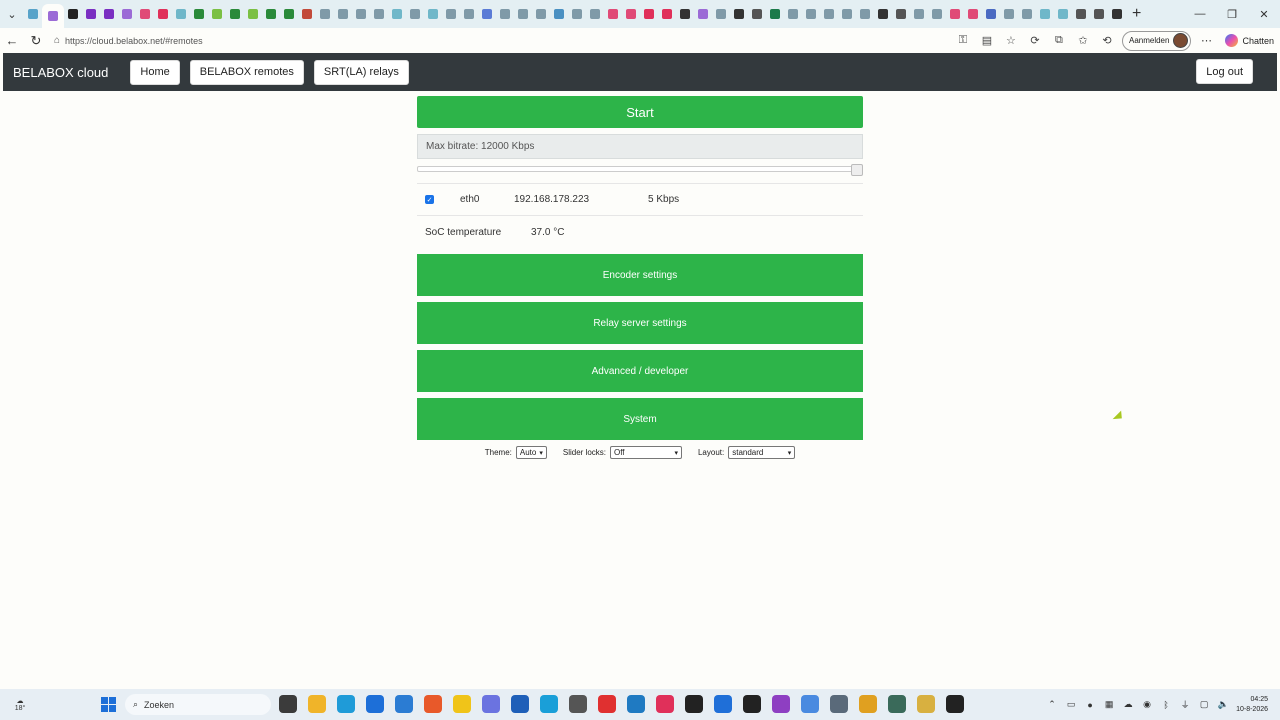  I want to click on new-tab-icon: +, so click(1136, 14).